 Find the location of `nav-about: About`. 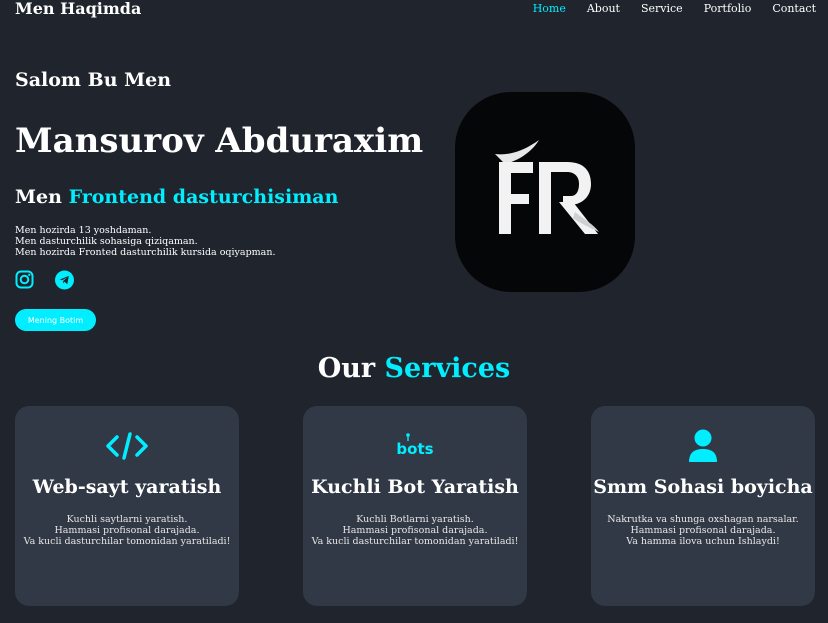

nav-about: About is located at coordinates (603, 8).